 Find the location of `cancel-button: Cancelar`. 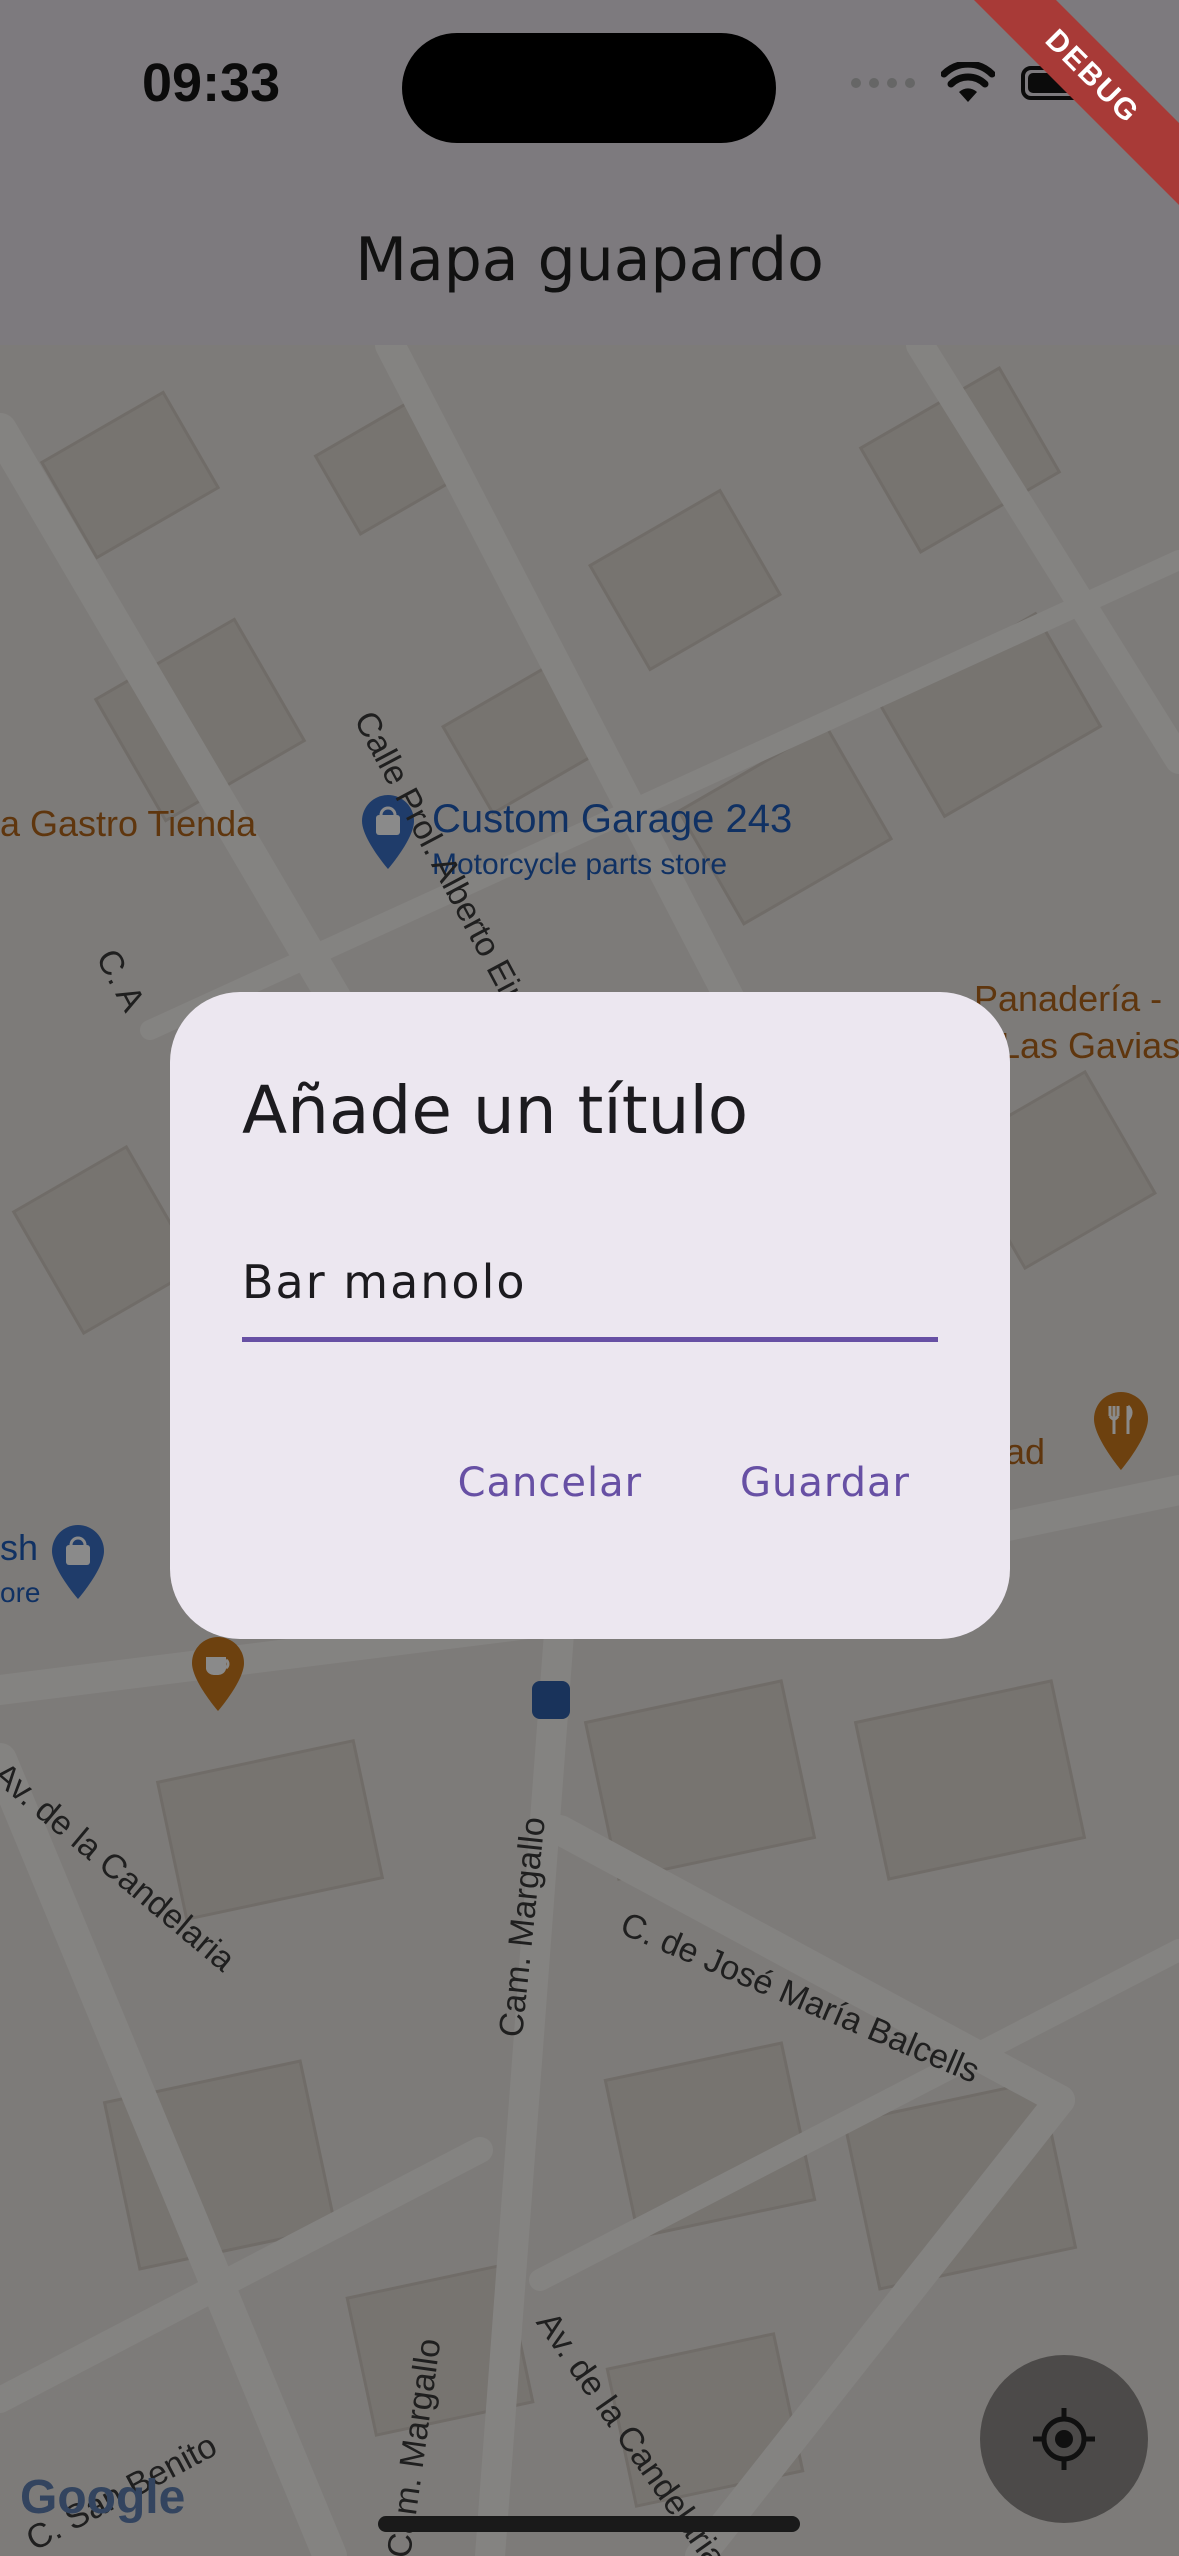

cancel-button: Cancelar is located at coordinates (550, 1483).